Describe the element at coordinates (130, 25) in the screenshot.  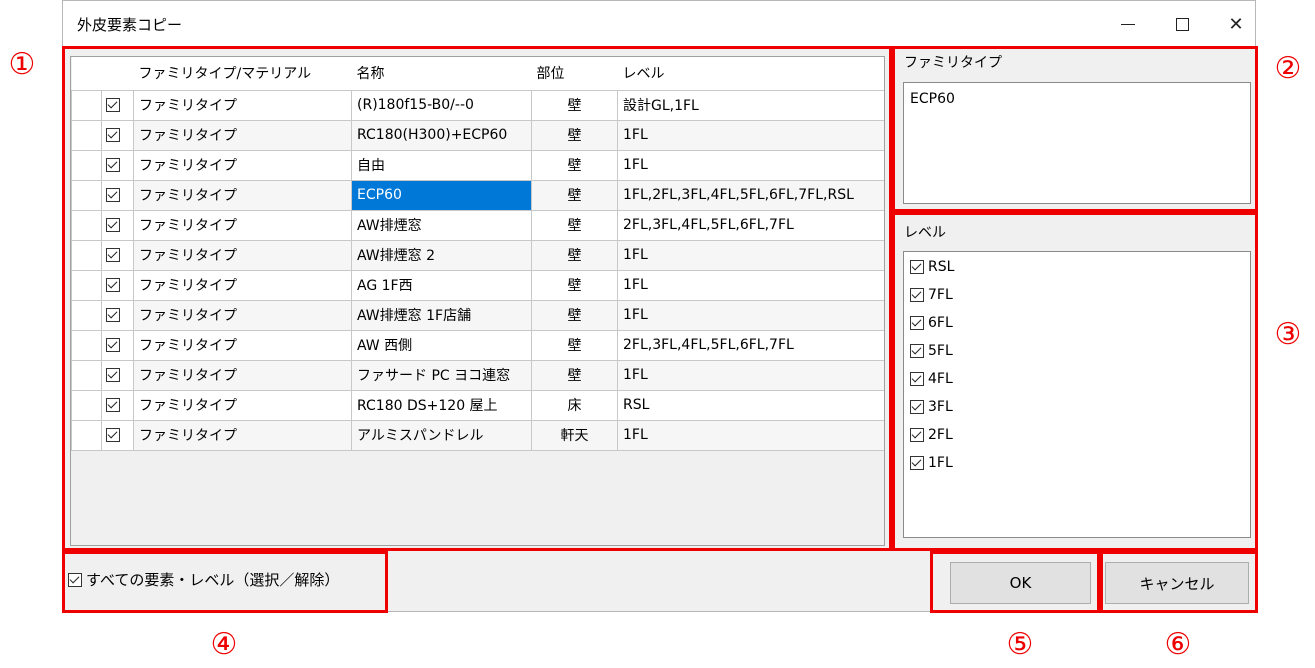
I see `window-title: 外皮要素コピー` at that location.